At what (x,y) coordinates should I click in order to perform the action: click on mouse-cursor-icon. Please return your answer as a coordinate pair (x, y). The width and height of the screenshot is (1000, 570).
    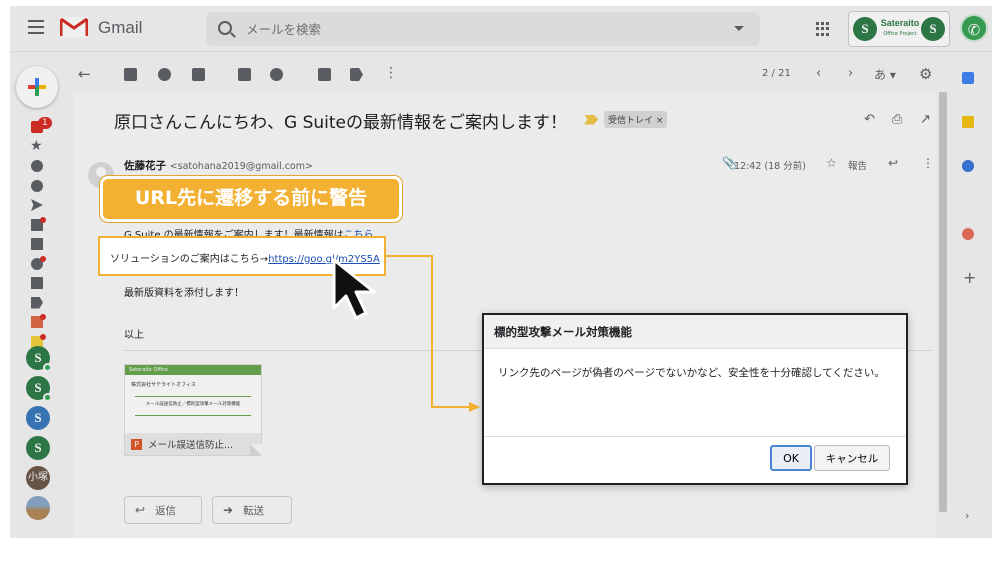
    Looking at the image, I should click on (354, 289).